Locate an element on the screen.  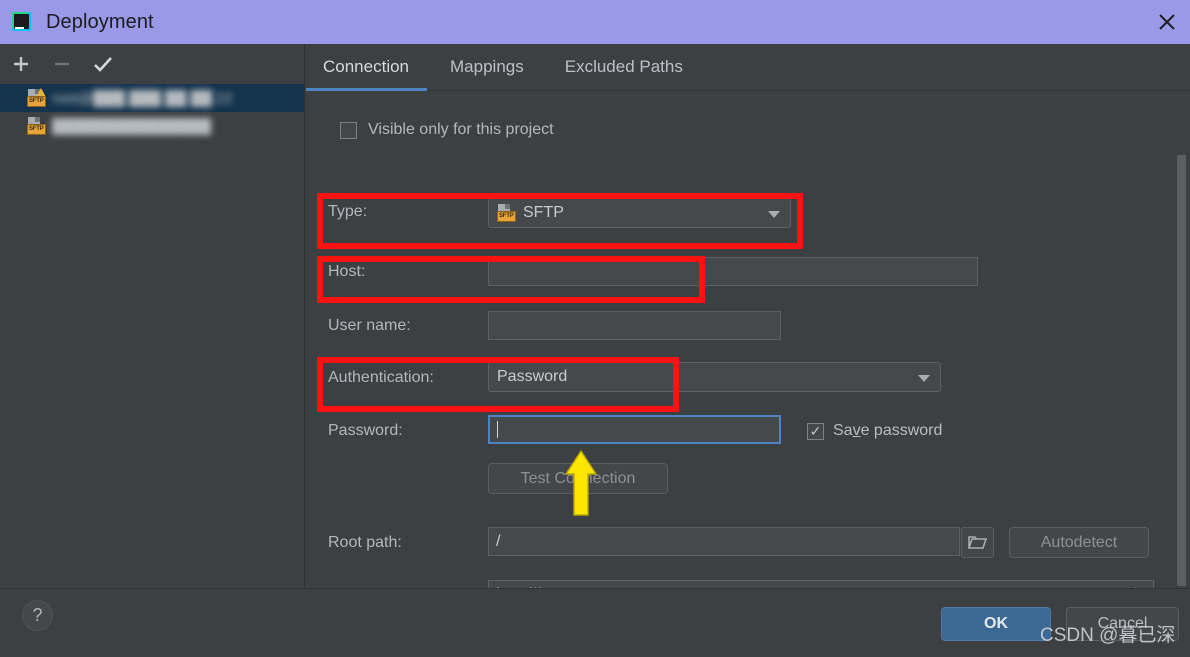
vertical-scrollbar is located at coordinates (1181, 370).